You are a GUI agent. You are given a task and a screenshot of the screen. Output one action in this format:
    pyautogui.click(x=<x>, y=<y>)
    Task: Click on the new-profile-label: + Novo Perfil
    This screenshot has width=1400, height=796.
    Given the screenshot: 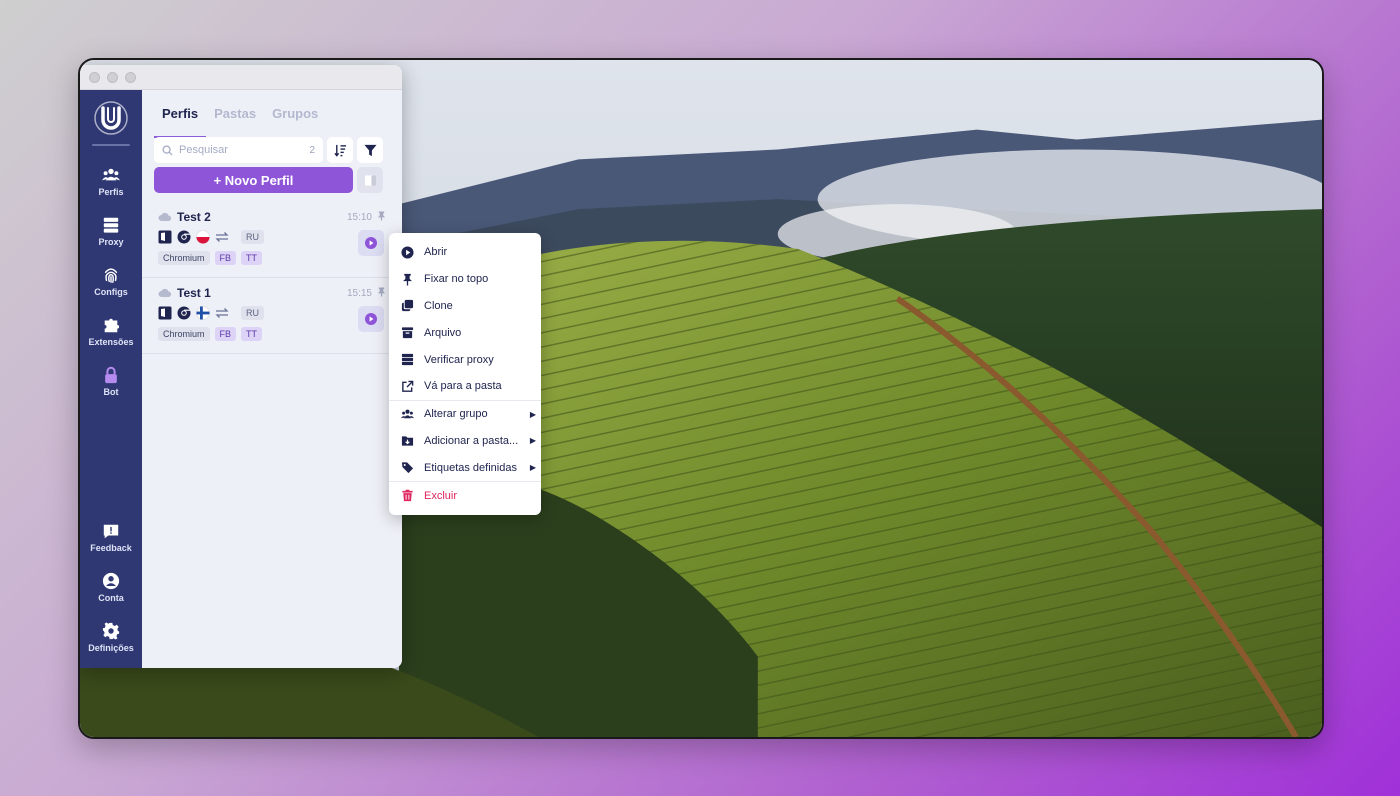 What is the action you would take?
    pyautogui.click(x=253, y=180)
    